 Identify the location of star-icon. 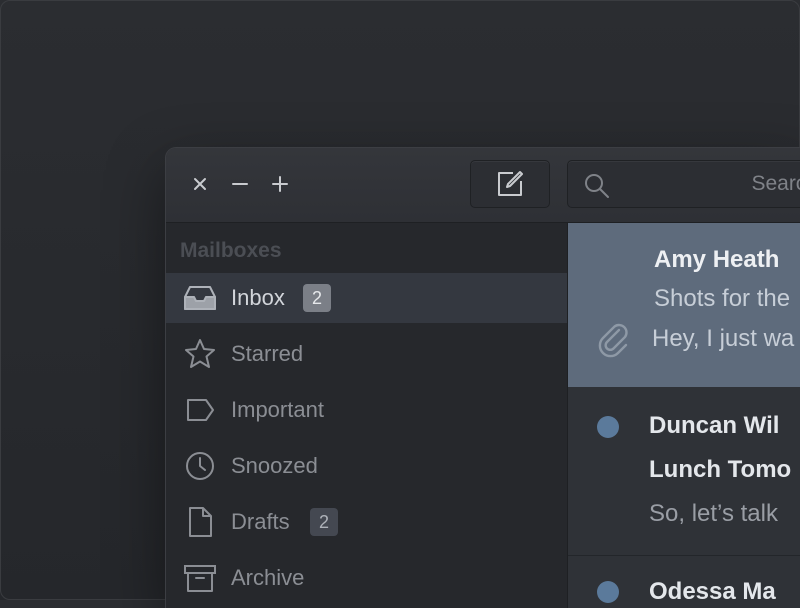
(200, 353).